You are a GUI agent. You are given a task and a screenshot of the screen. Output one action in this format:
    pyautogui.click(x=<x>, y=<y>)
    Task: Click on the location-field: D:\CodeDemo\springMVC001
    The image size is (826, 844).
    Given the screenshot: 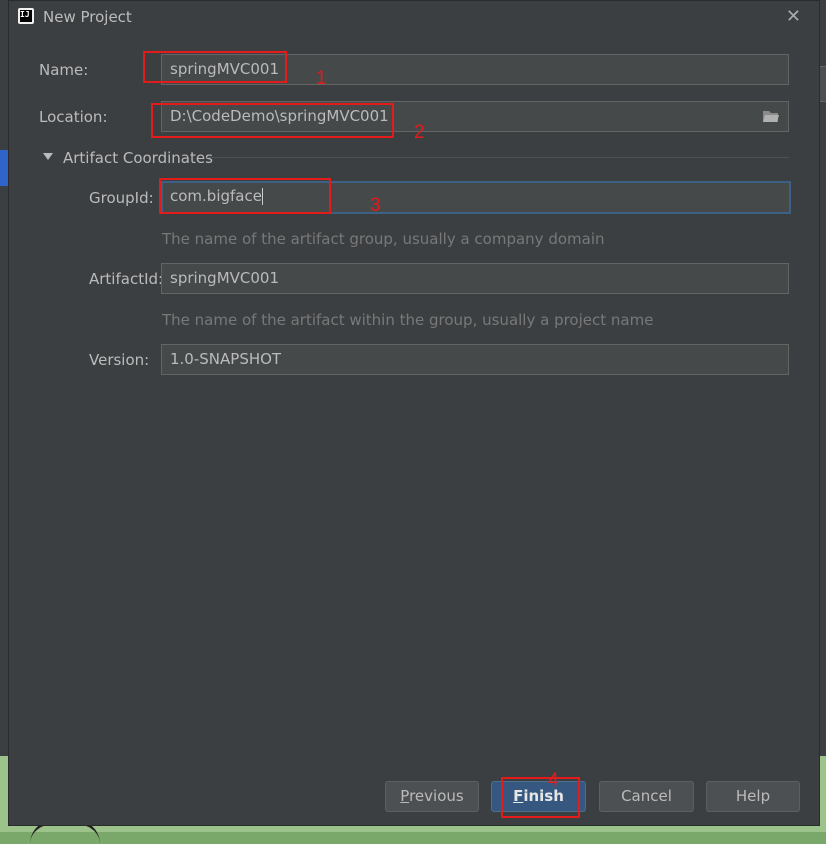 What is the action you would take?
    pyautogui.click(x=475, y=116)
    